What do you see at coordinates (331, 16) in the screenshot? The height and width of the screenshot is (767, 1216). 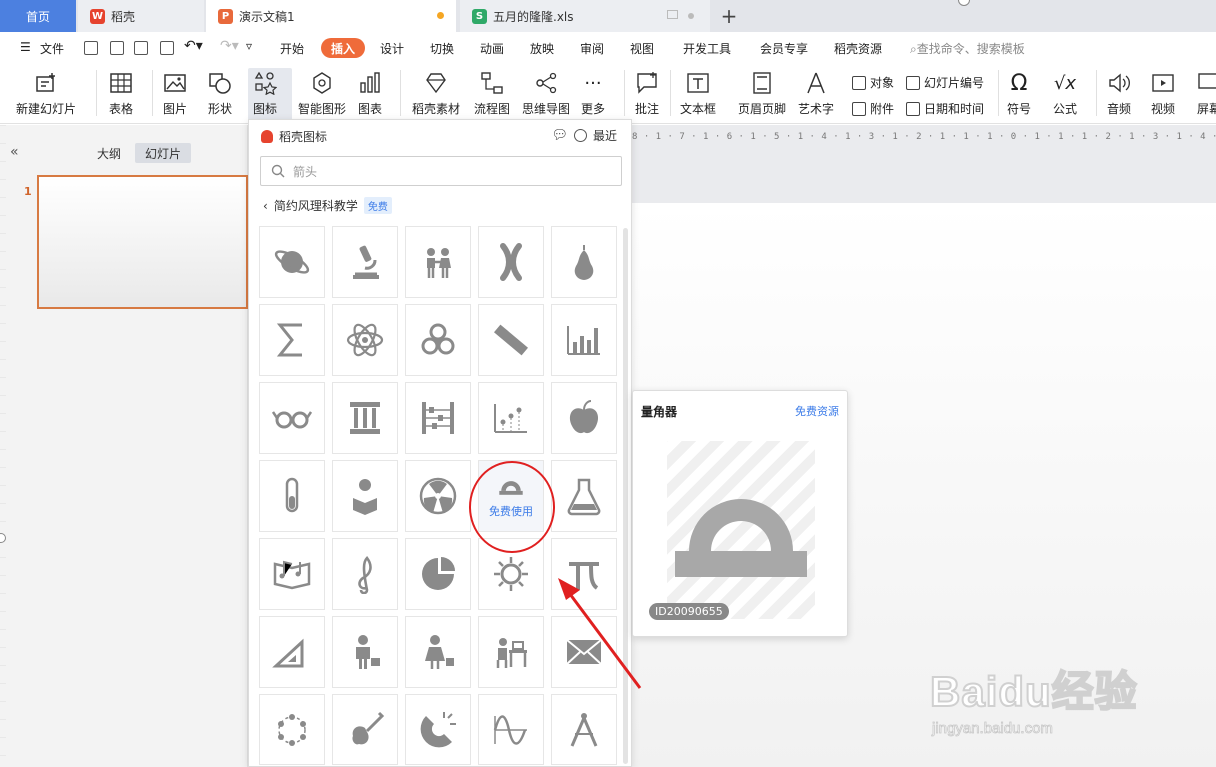 I see `tab-document: P 演示文稿1` at bounding box center [331, 16].